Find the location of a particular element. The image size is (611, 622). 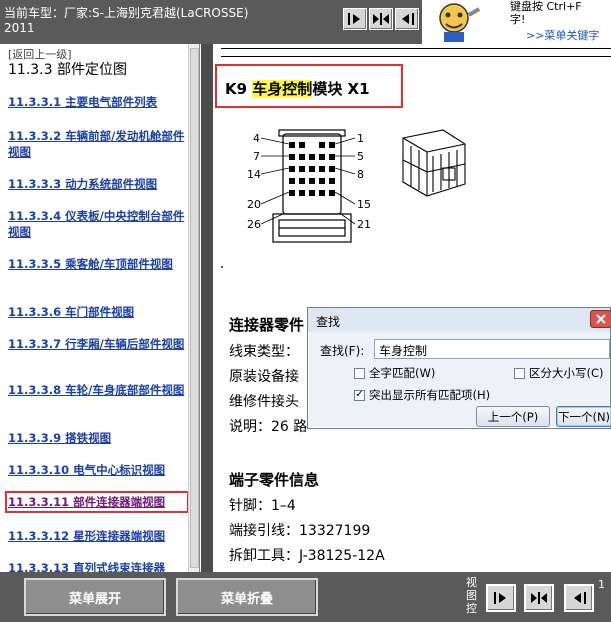

find-input: 车身控制 is located at coordinates (492, 349).